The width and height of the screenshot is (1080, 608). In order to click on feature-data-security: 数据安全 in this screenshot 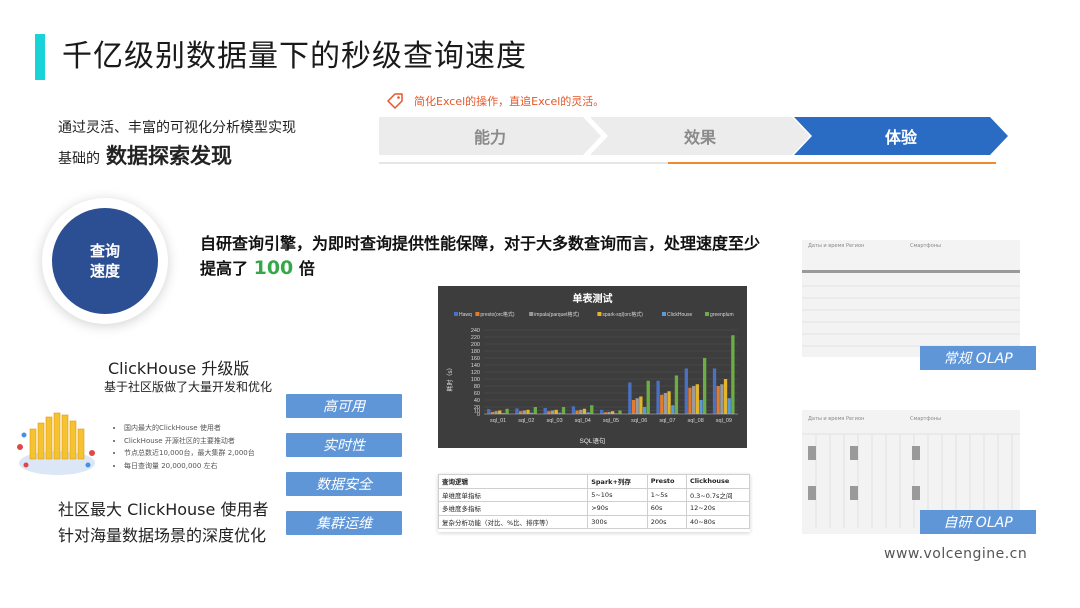, I will do `click(344, 484)`.